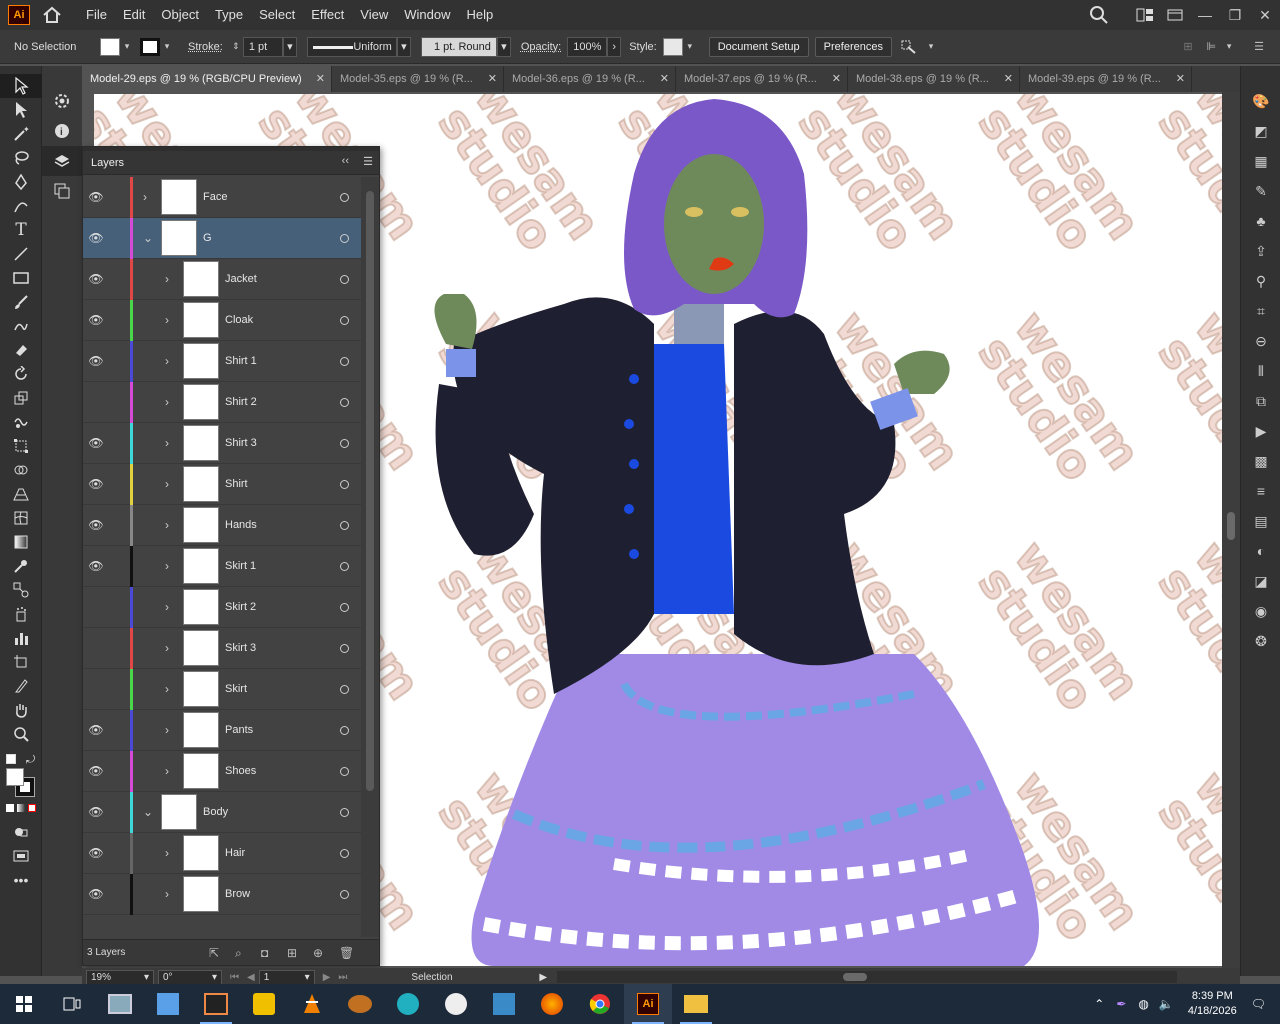 This screenshot has height=1024, width=1280. I want to click on zoom-tool-icon, so click(21, 734).